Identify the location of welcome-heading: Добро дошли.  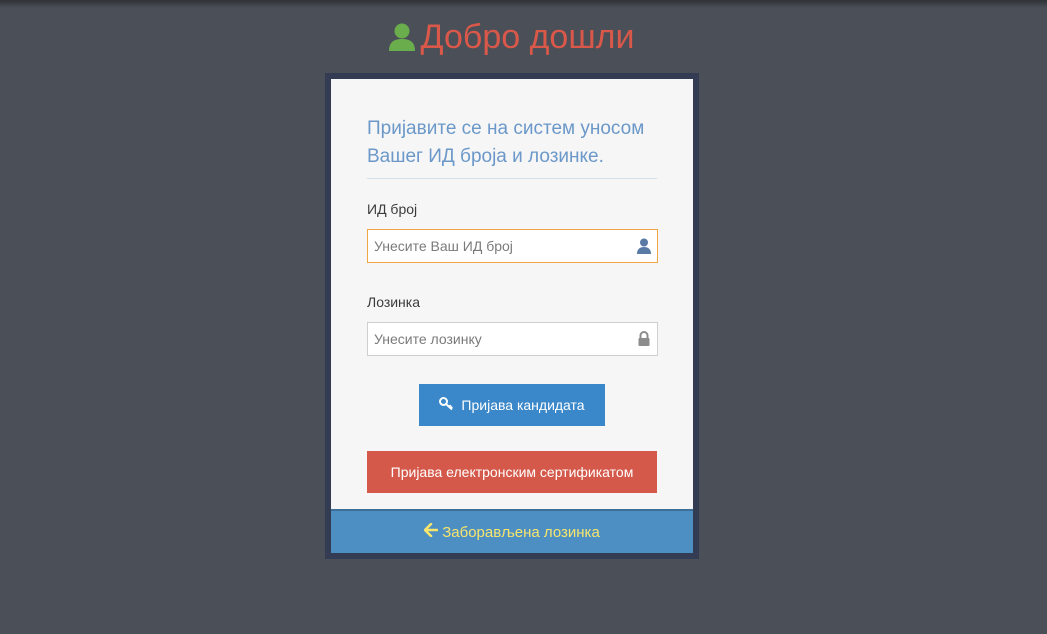
(511, 38).